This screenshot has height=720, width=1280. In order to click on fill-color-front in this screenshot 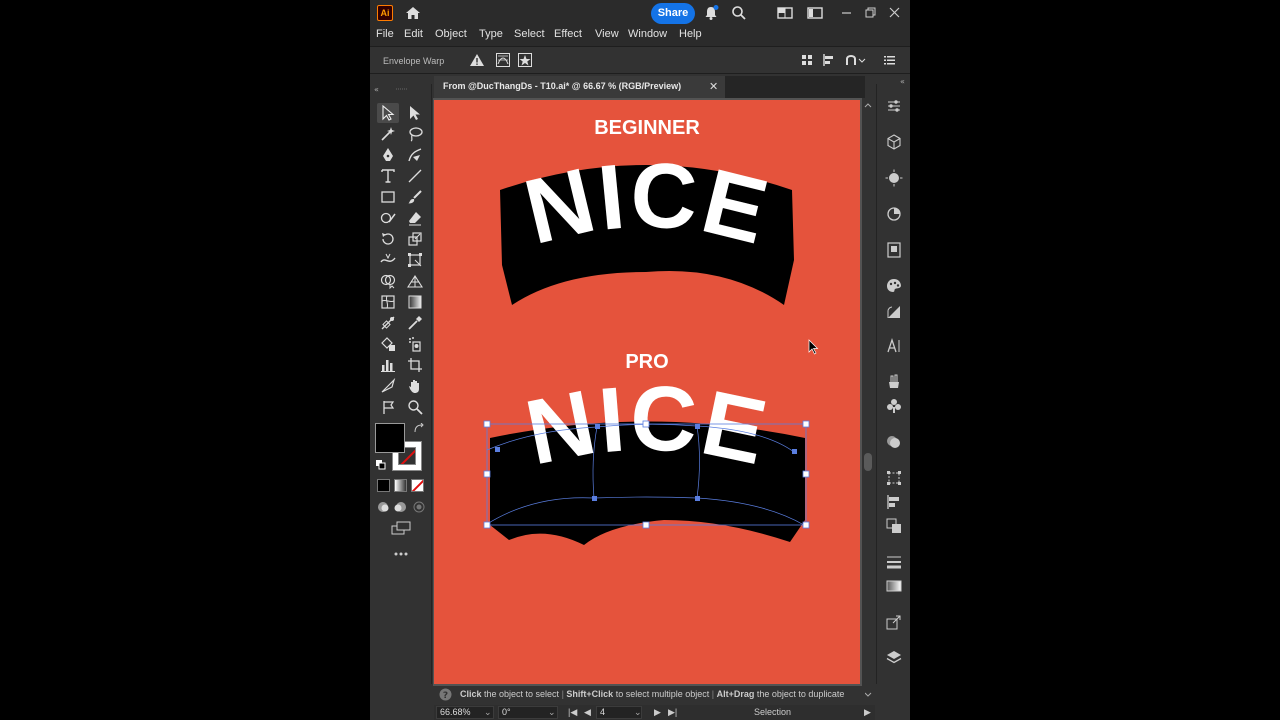, I will do `click(390, 438)`.